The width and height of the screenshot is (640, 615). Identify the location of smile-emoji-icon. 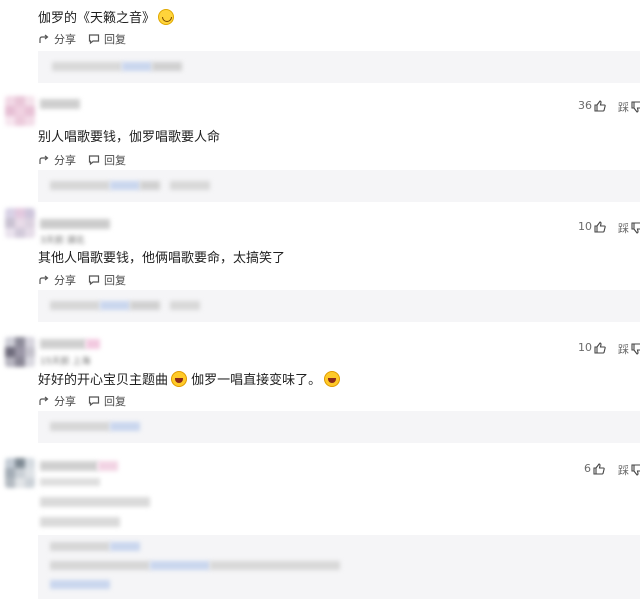
(166, 17).